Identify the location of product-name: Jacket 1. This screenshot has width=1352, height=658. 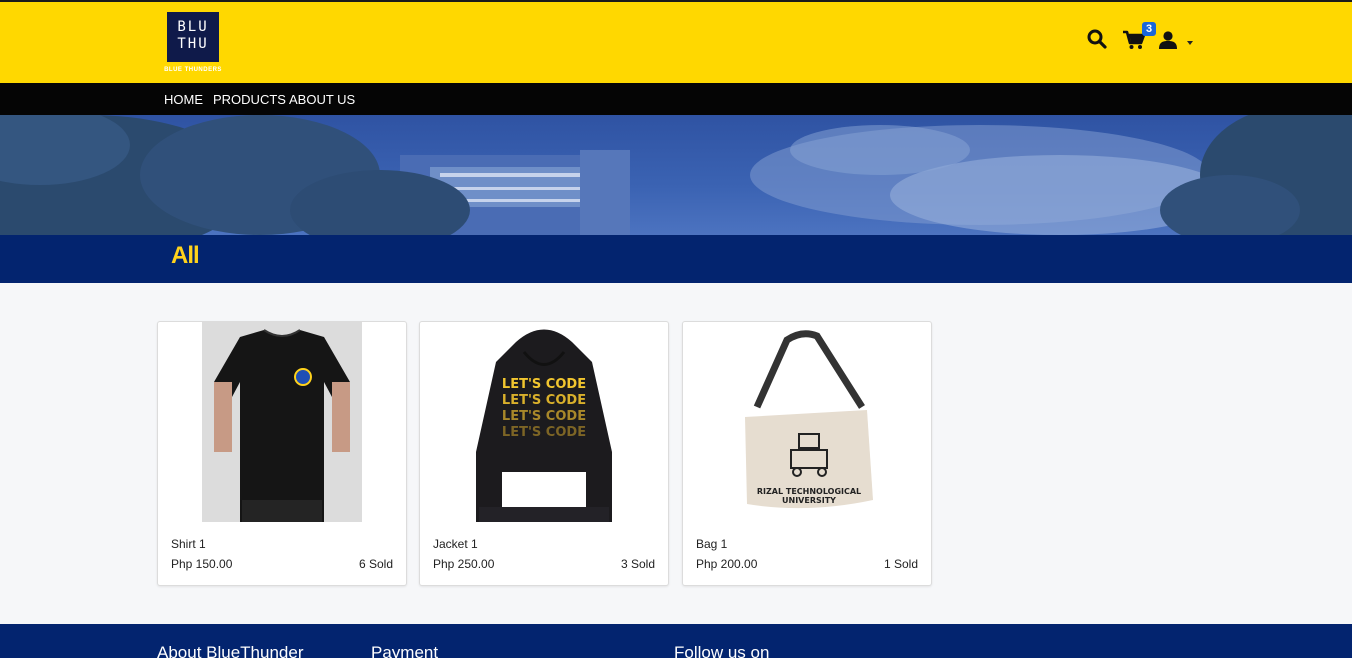
(455, 544).